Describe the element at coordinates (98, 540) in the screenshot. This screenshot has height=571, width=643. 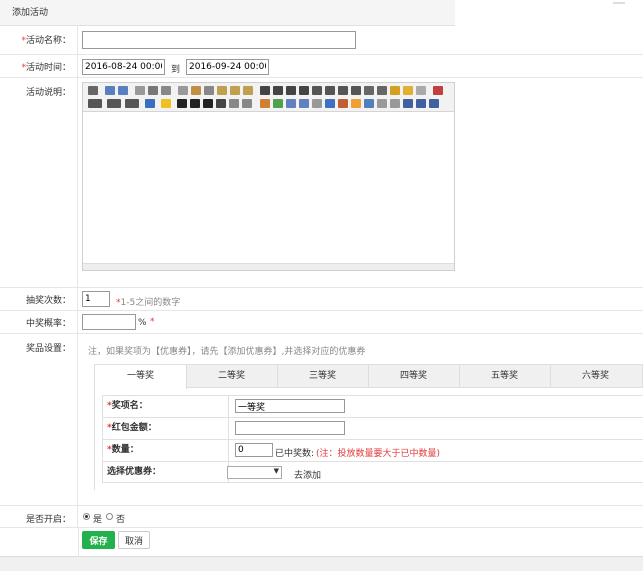
I see `save-button: 保存` at that location.